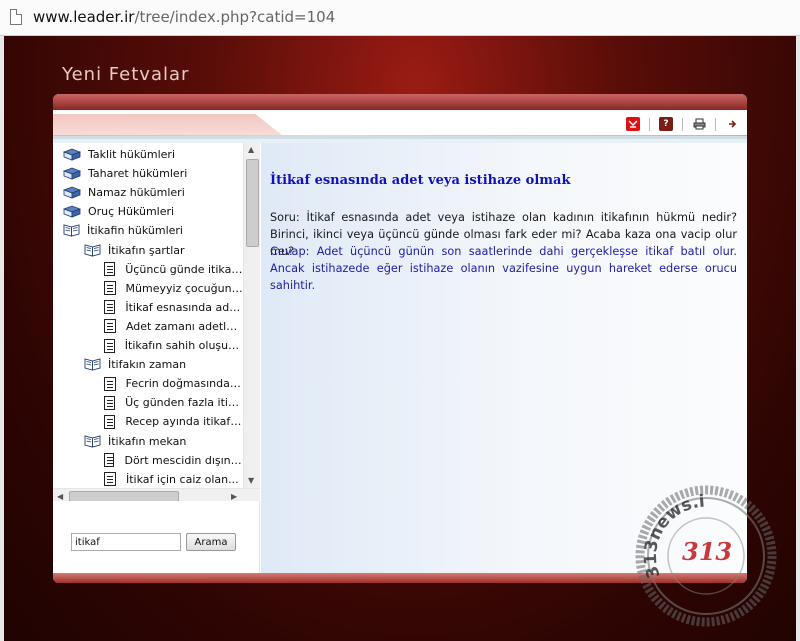  I want to click on tree-item-label: İtikafin hükümleri, so click(135, 231).